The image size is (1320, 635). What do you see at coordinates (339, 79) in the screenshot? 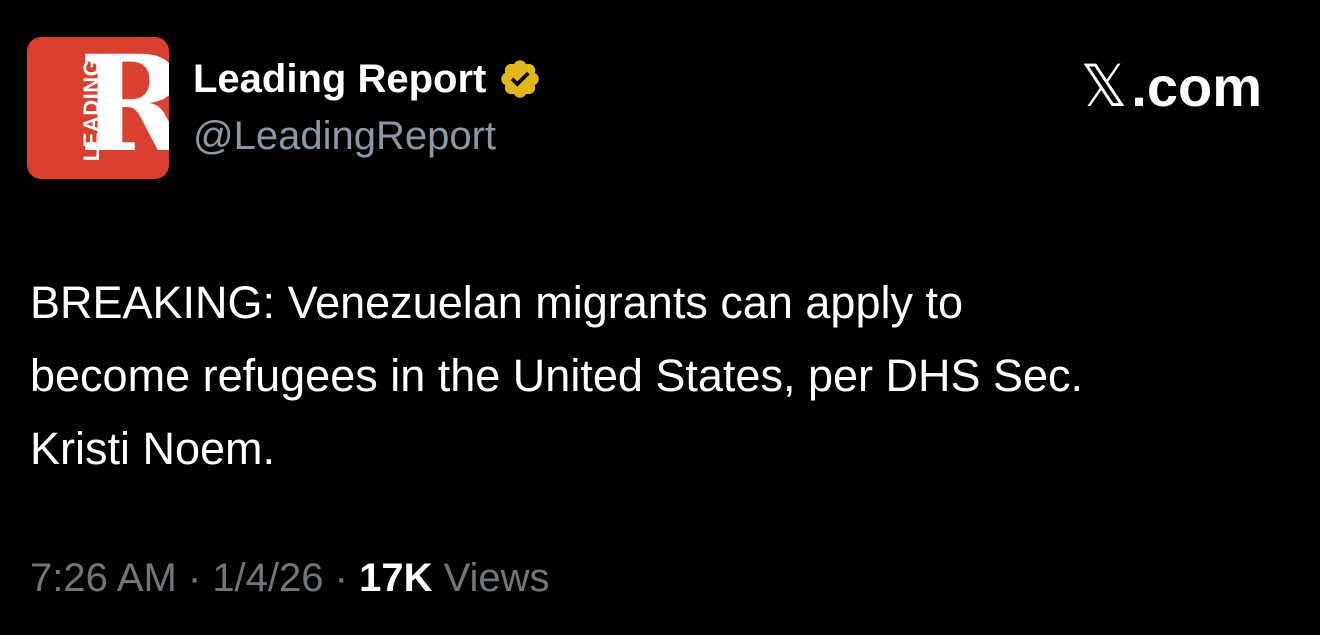
I see `display-name: Leading Report` at bounding box center [339, 79].